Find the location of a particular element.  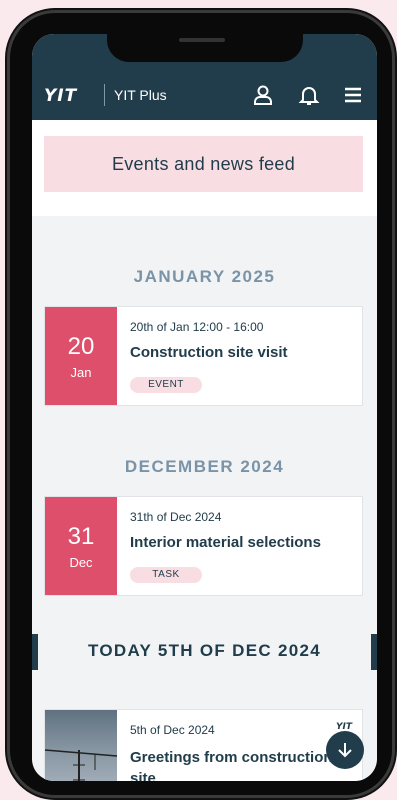

date-day: 20 is located at coordinates (81, 346).